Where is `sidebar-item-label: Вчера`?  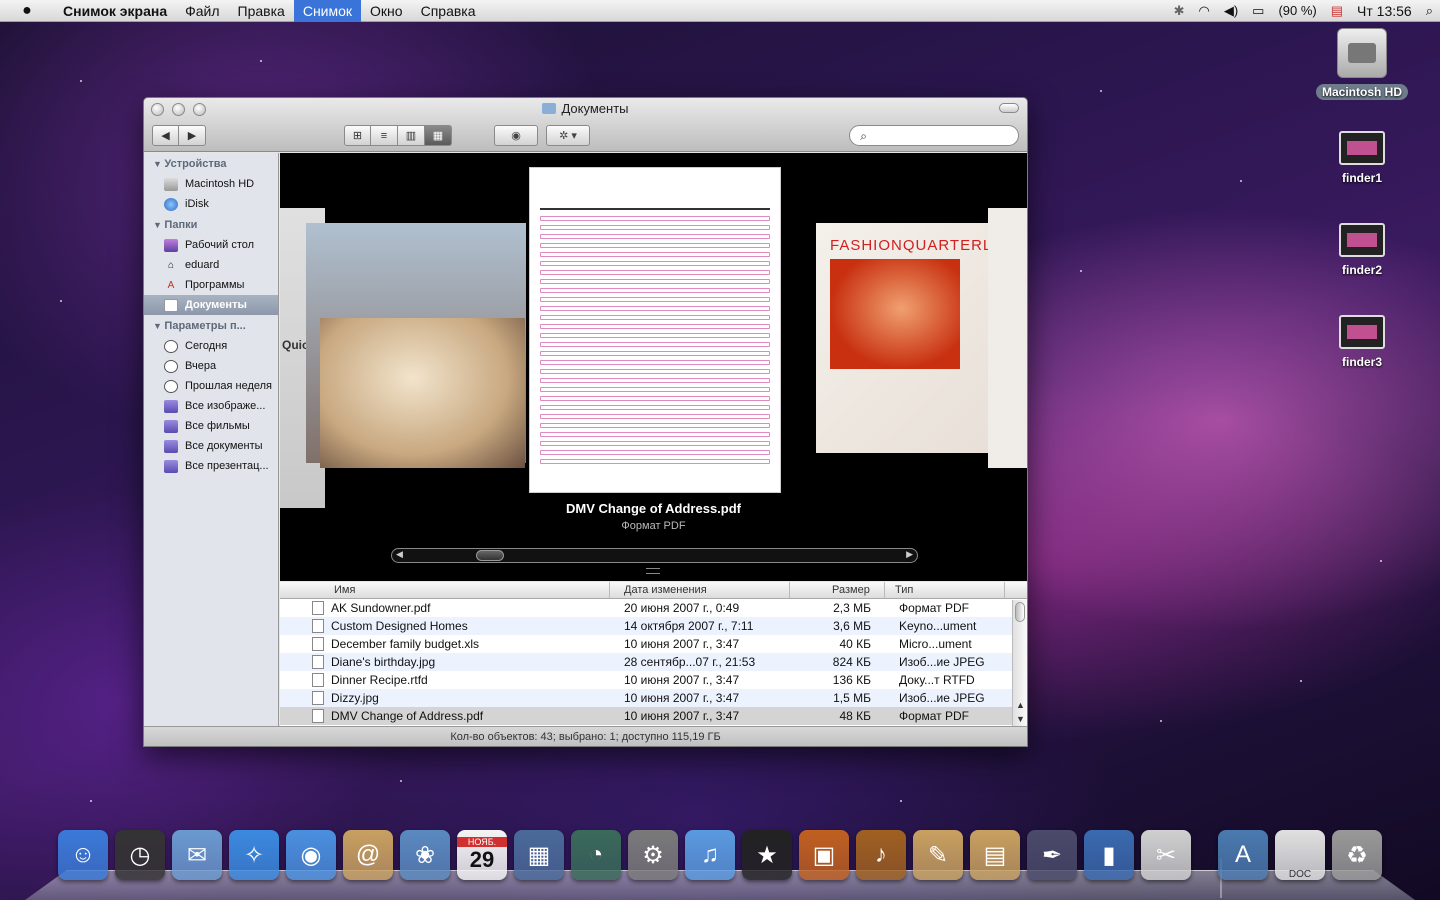
sidebar-item-label: Вчера is located at coordinates (201, 366).